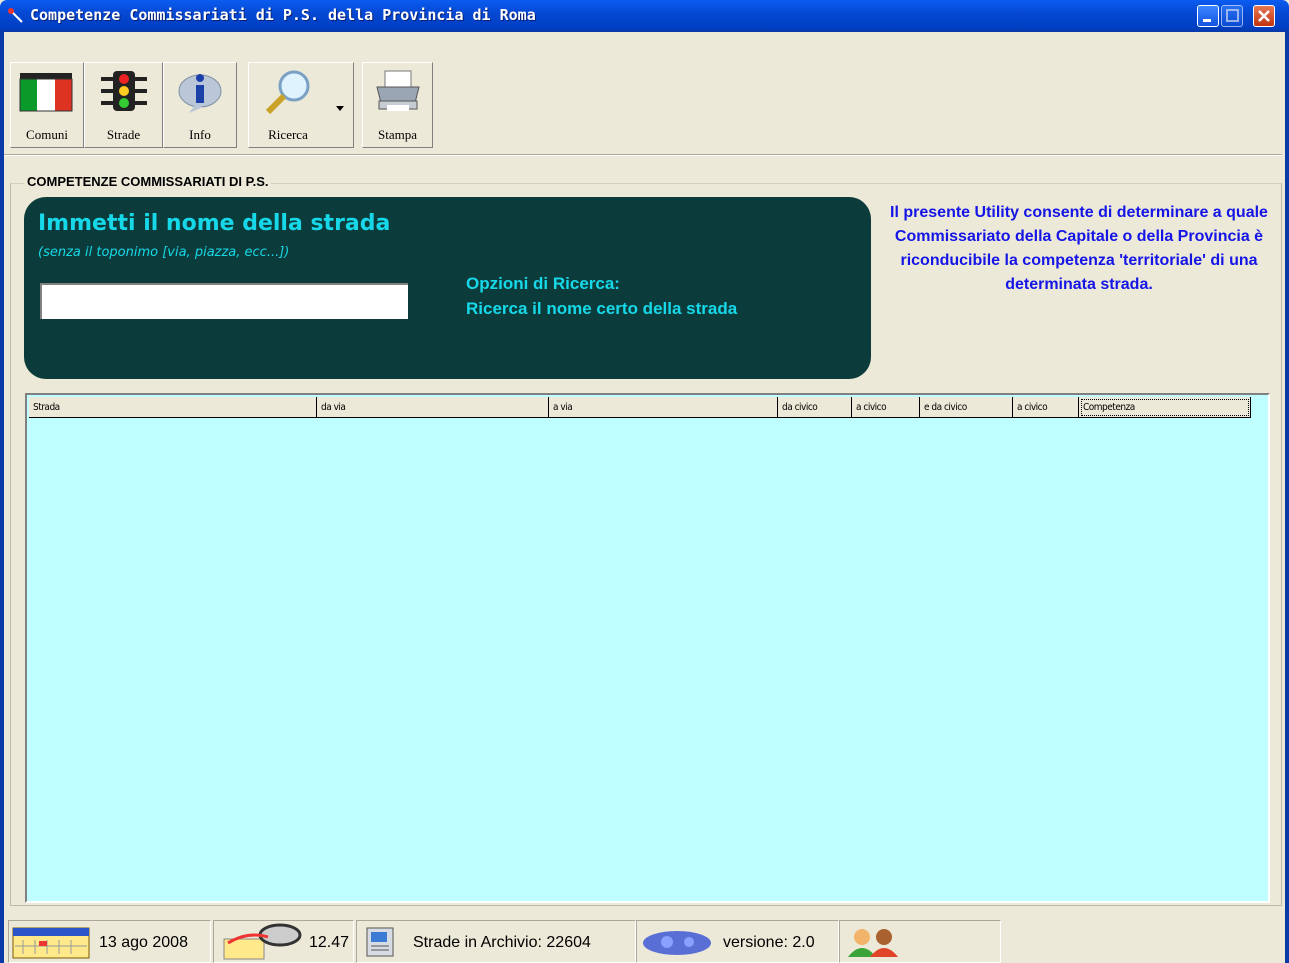  What do you see at coordinates (677, 943) in the screenshot?
I see `gears-icon` at bounding box center [677, 943].